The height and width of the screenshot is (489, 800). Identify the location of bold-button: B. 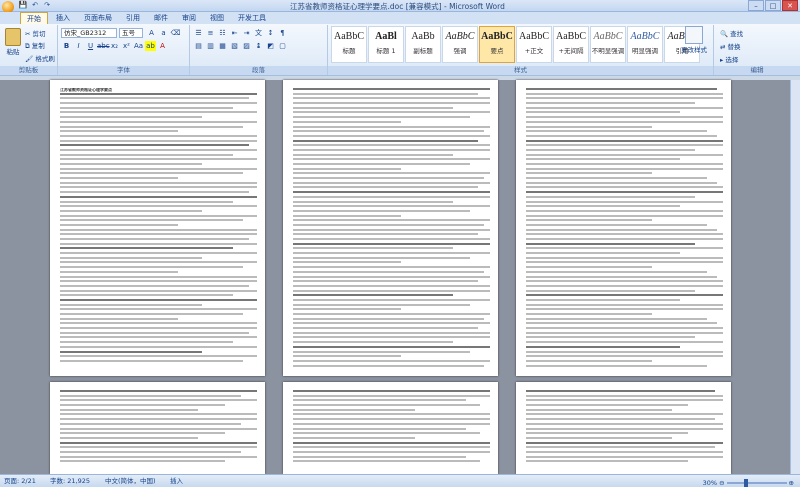
(66, 46).